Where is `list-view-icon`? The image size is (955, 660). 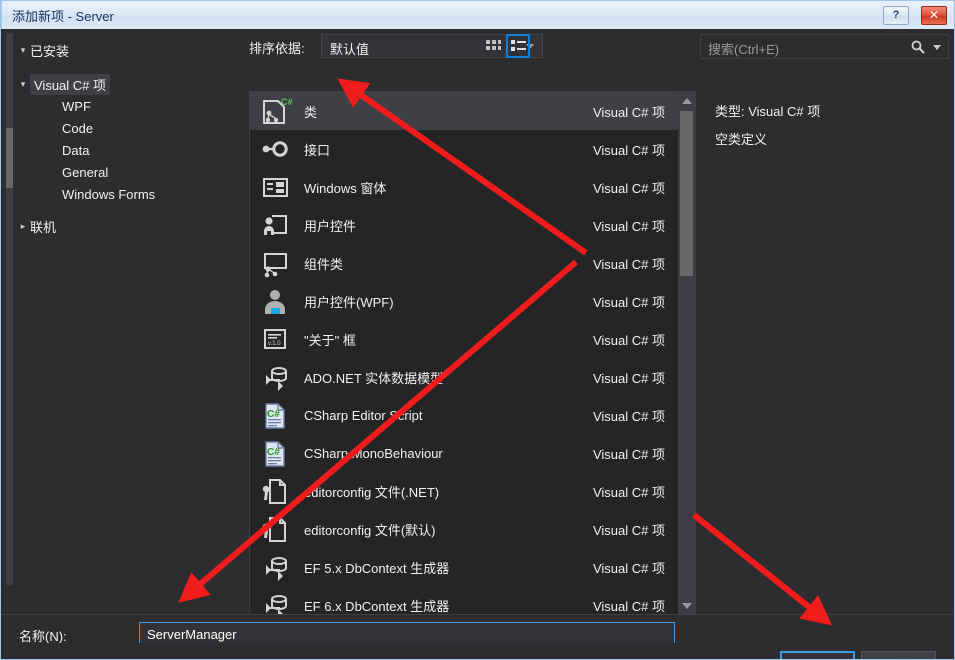 list-view-icon is located at coordinates (518, 46).